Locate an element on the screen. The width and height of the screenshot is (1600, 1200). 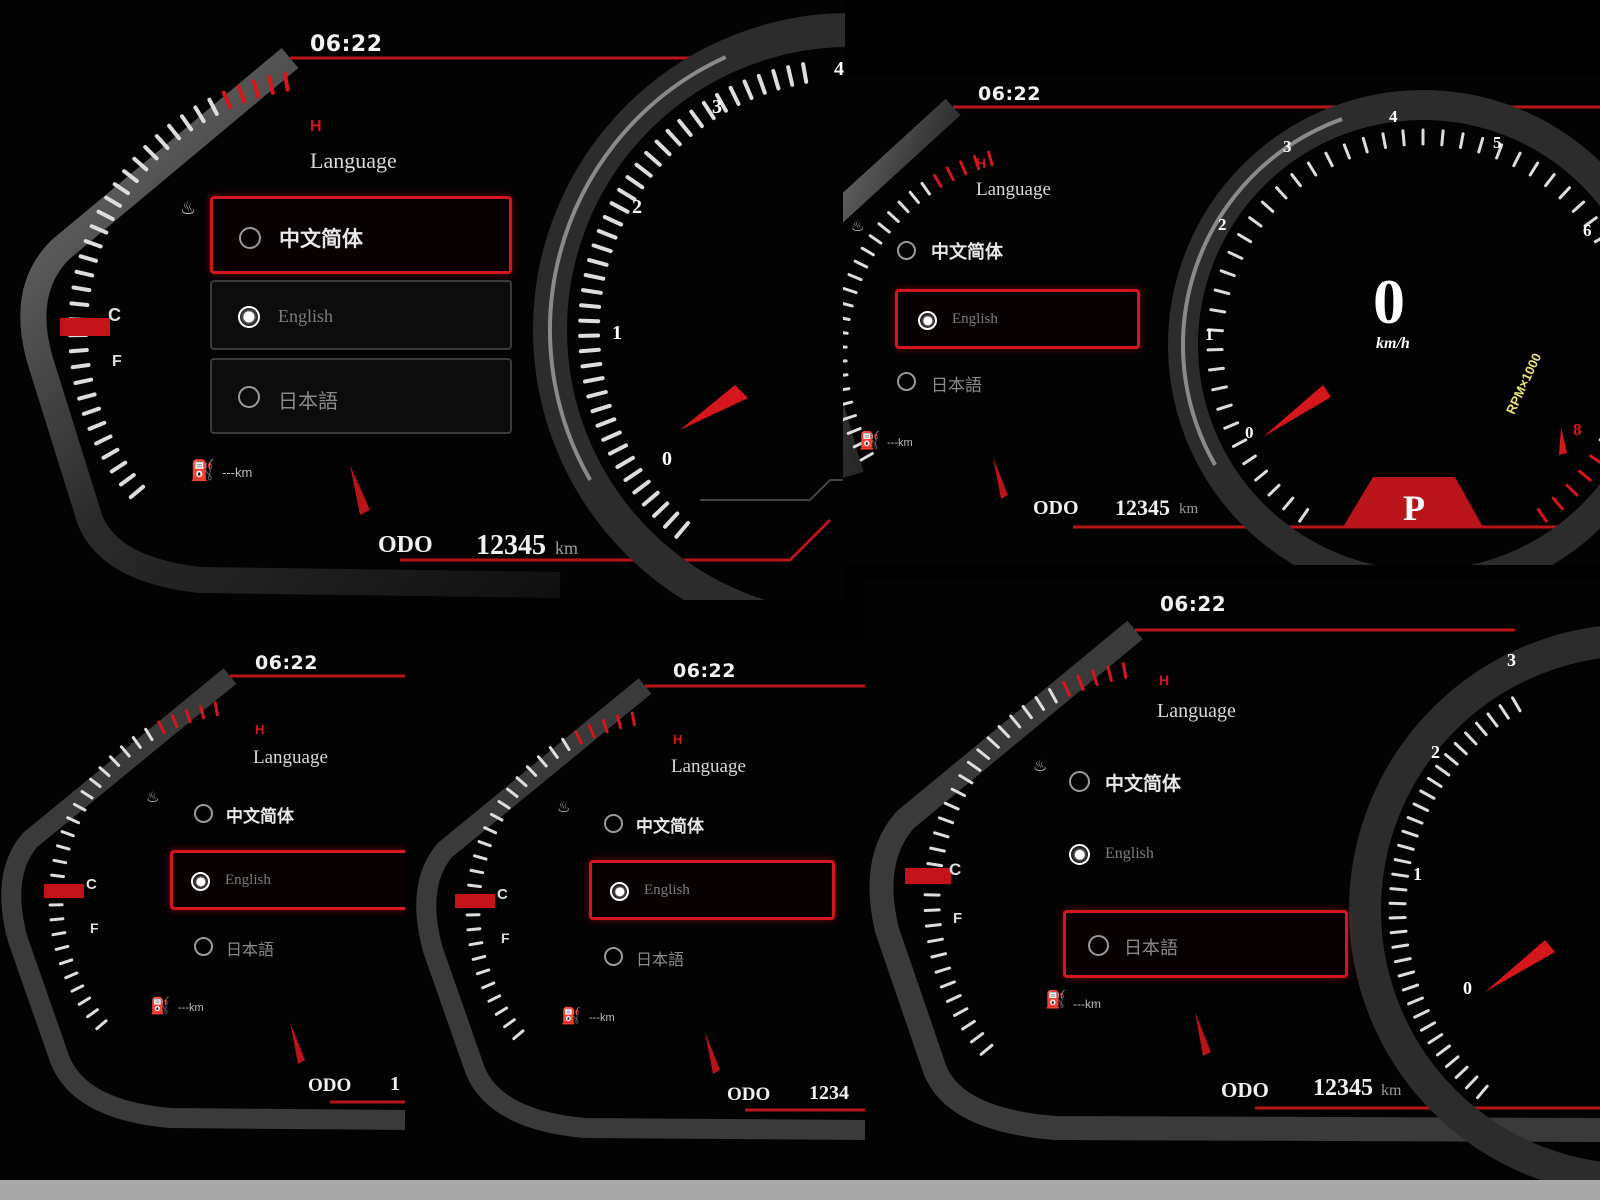
fuel-range: ---km is located at coordinates (602, 1018).